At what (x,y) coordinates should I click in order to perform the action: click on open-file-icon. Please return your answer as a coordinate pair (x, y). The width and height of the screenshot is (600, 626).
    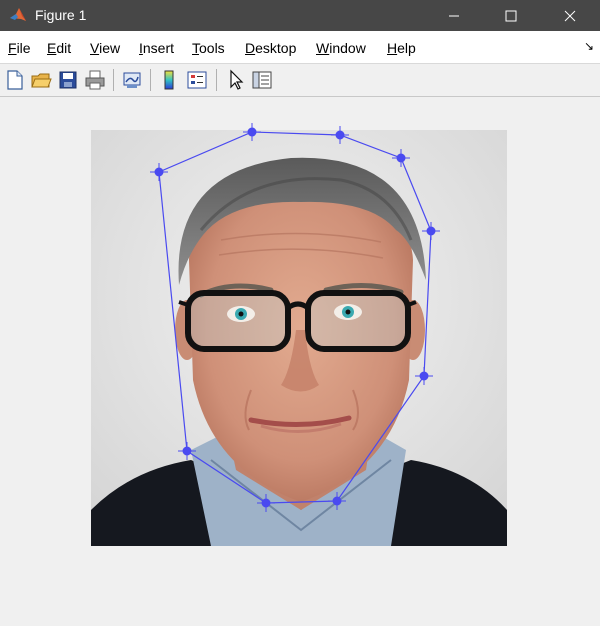
    Looking at the image, I should click on (41, 80).